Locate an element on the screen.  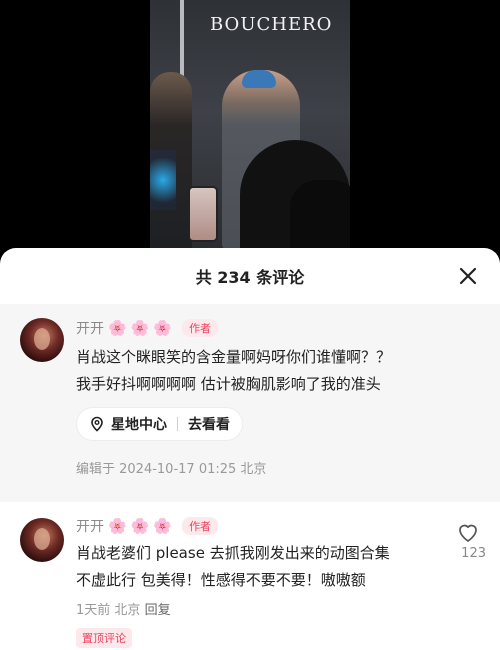
comment-line: 肖战老婆们 please 去抓我刚发出来的动图合集 is located at coordinates (233, 553).